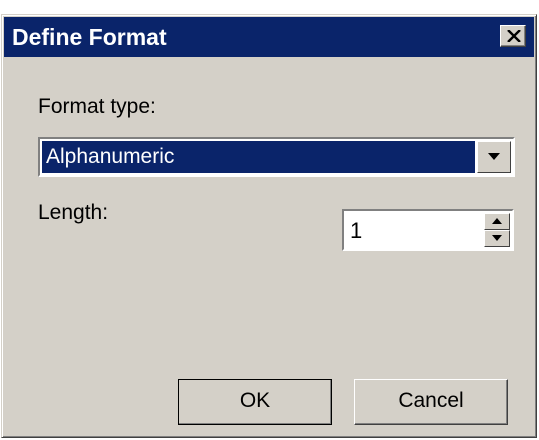 The width and height of the screenshot is (539, 440). Describe the element at coordinates (428, 230) in the screenshot. I see `length-spinner: 1` at that location.